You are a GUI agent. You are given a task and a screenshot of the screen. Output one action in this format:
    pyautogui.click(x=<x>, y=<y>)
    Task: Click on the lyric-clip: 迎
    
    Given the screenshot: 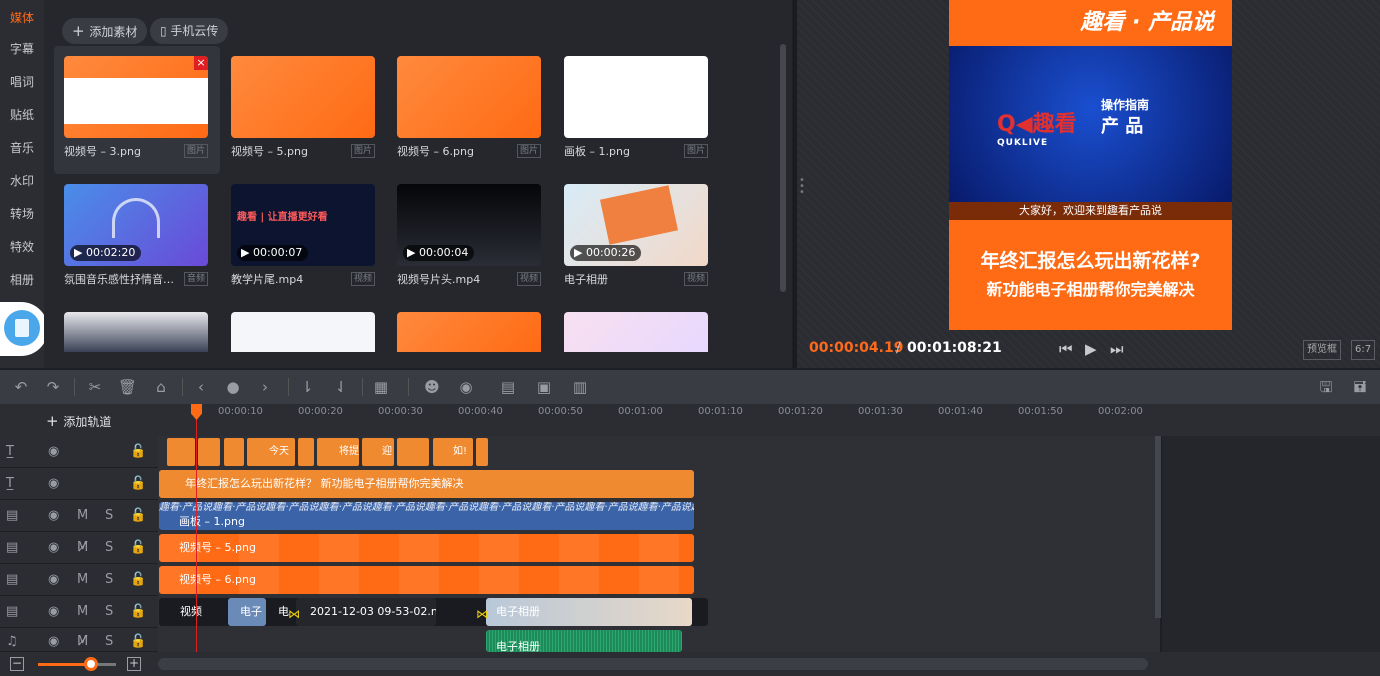 What is the action you would take?
    pyautogui.click(x=378, y=452)
    